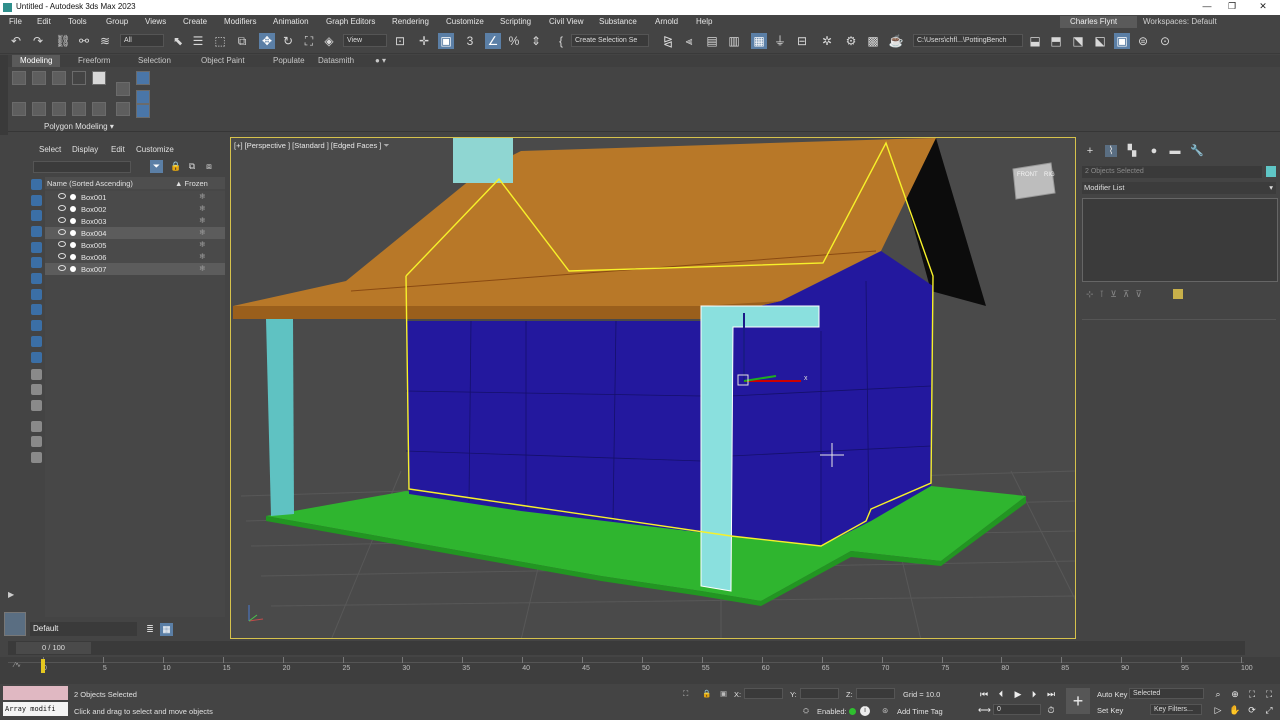 The image size is (1280, 720). Describe the element at coordinates (63, 41) in the screenshot. I see `link-icon: ⛓` at that location.